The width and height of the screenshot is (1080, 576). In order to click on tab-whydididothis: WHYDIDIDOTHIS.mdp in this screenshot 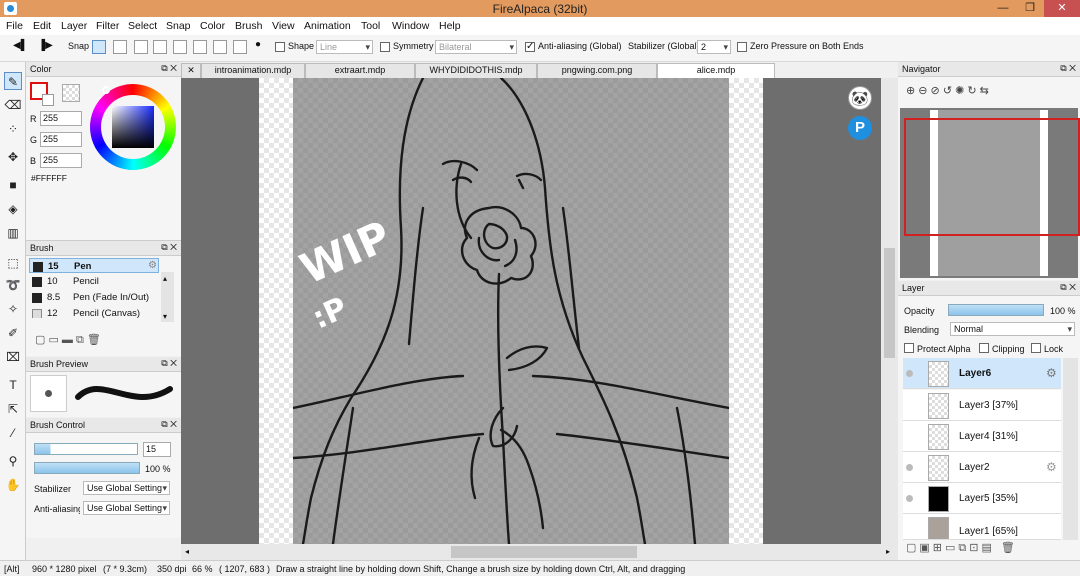, I will do `click(476, 70)`.